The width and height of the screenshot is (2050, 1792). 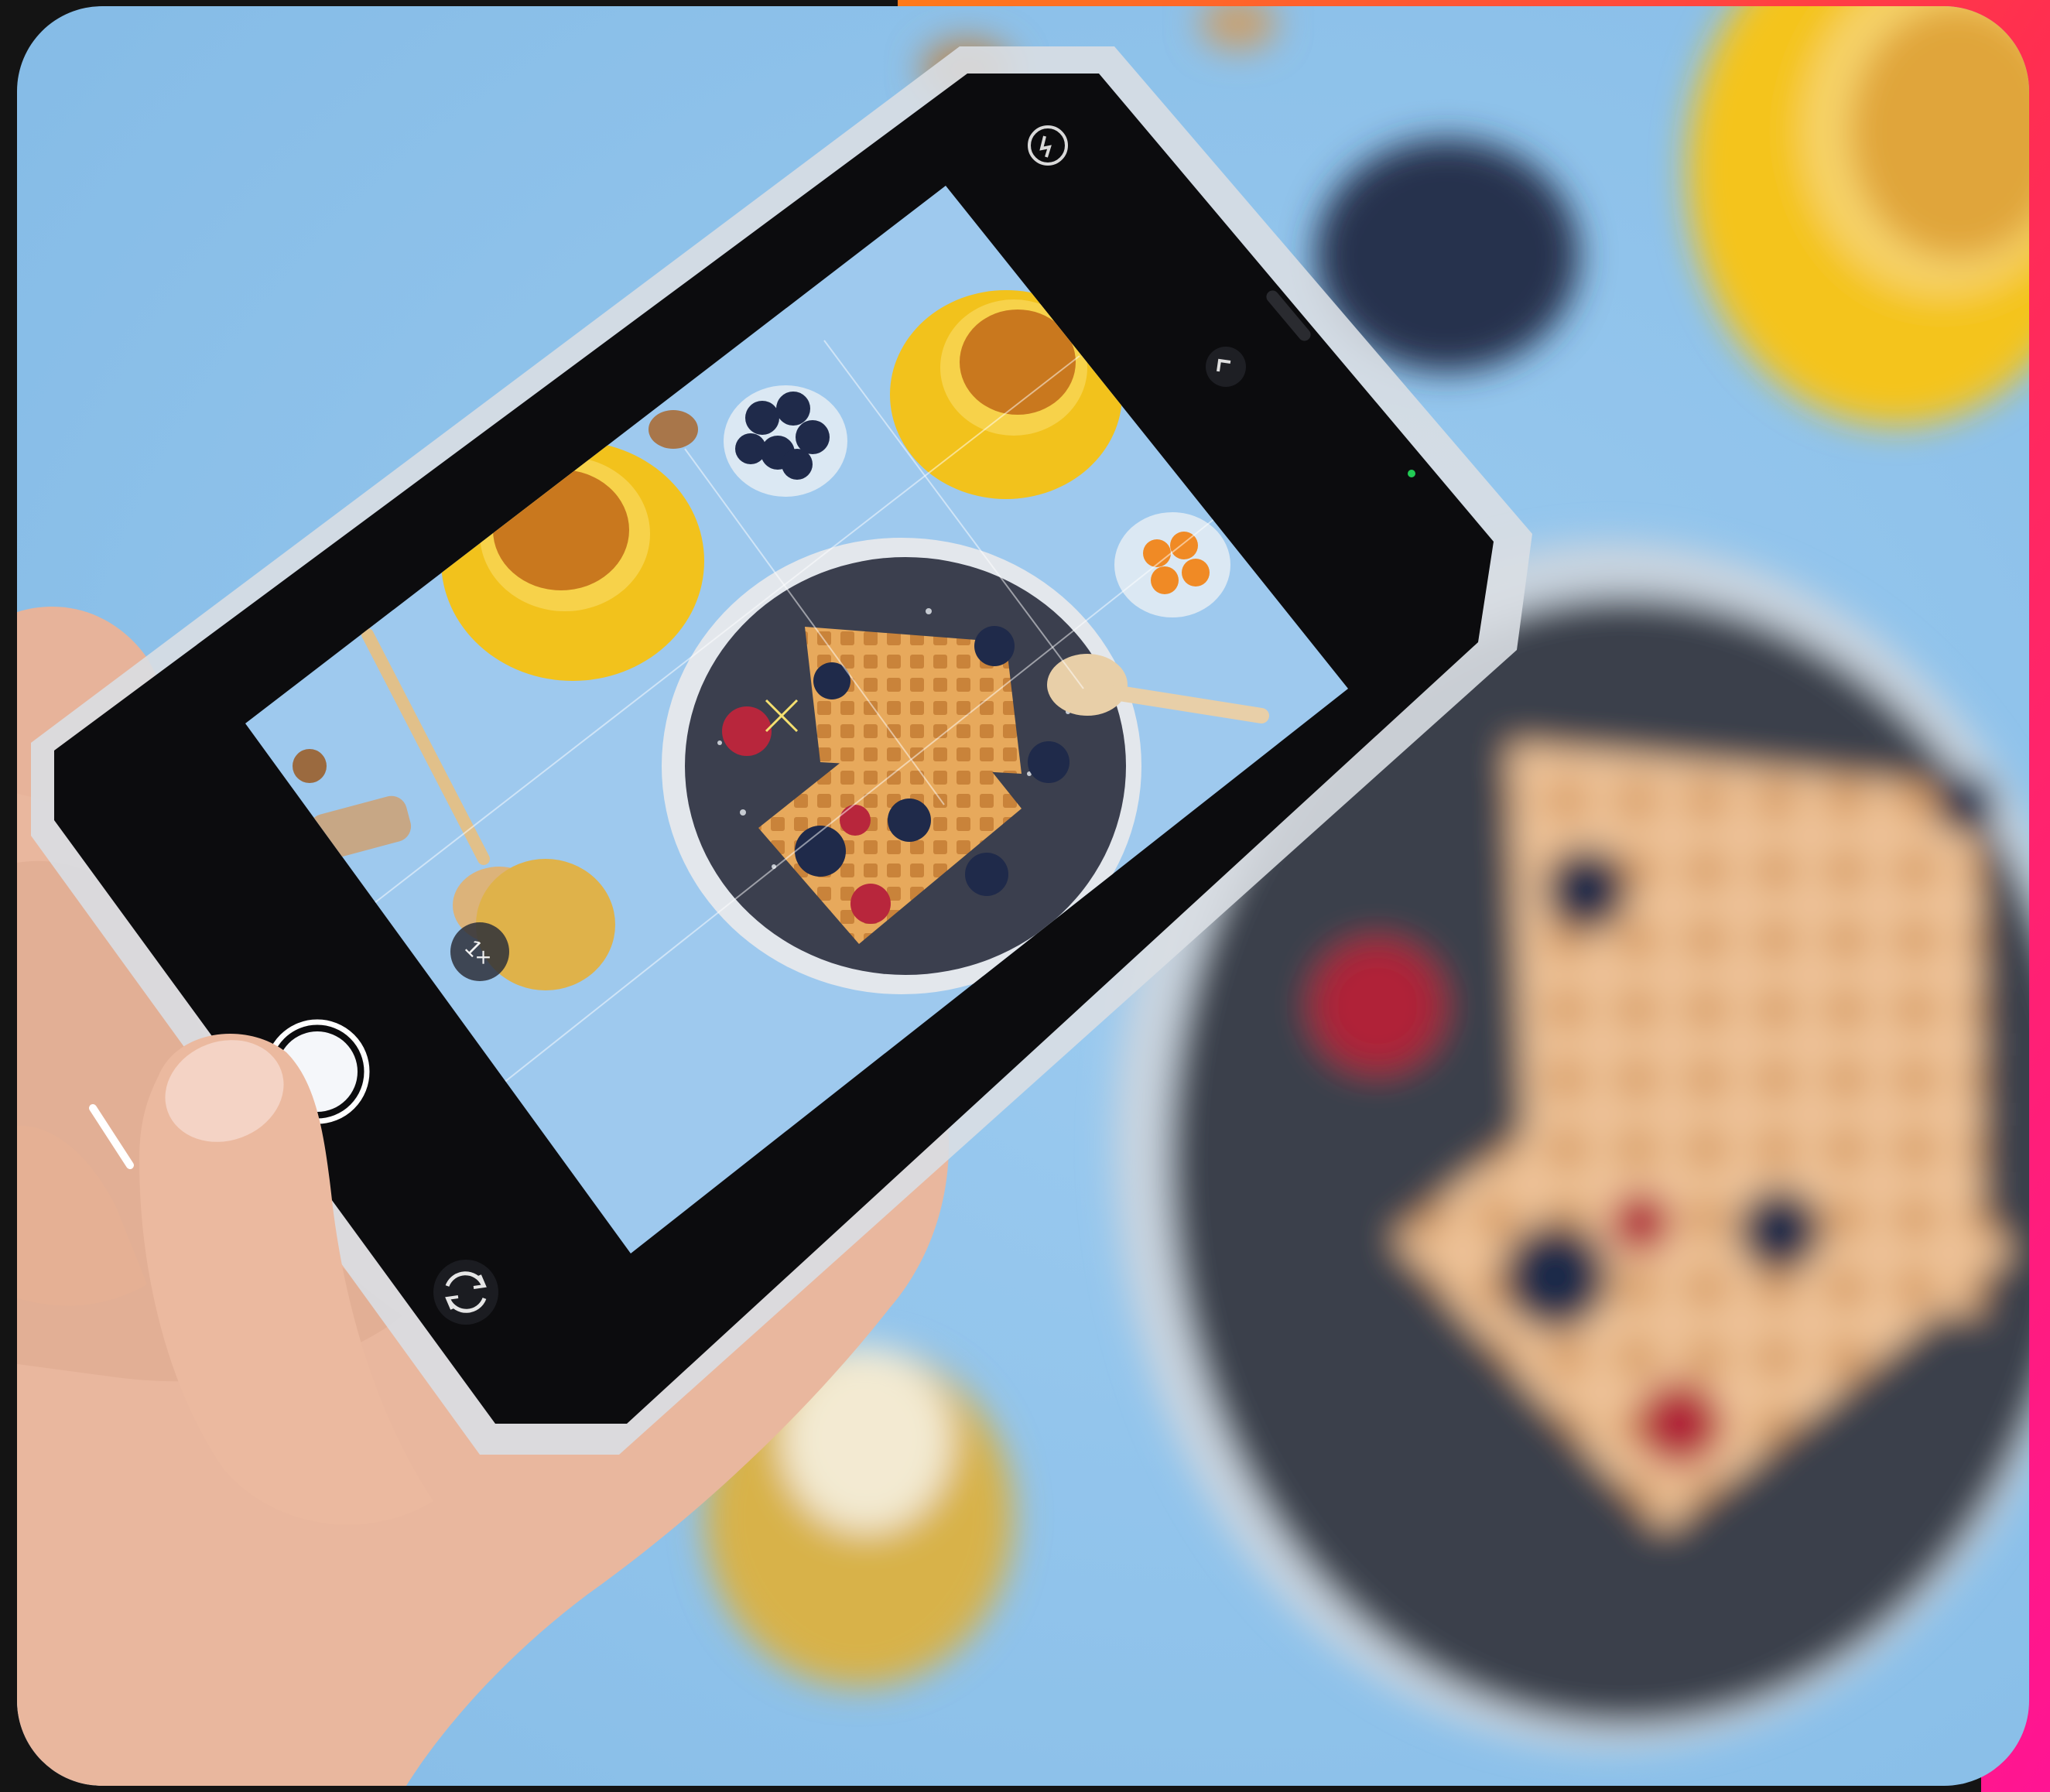 What do you see at coordinates (465, 1292) in the screenshot?
I see `switch-camera-icon` at bounding box center [465, 1292].